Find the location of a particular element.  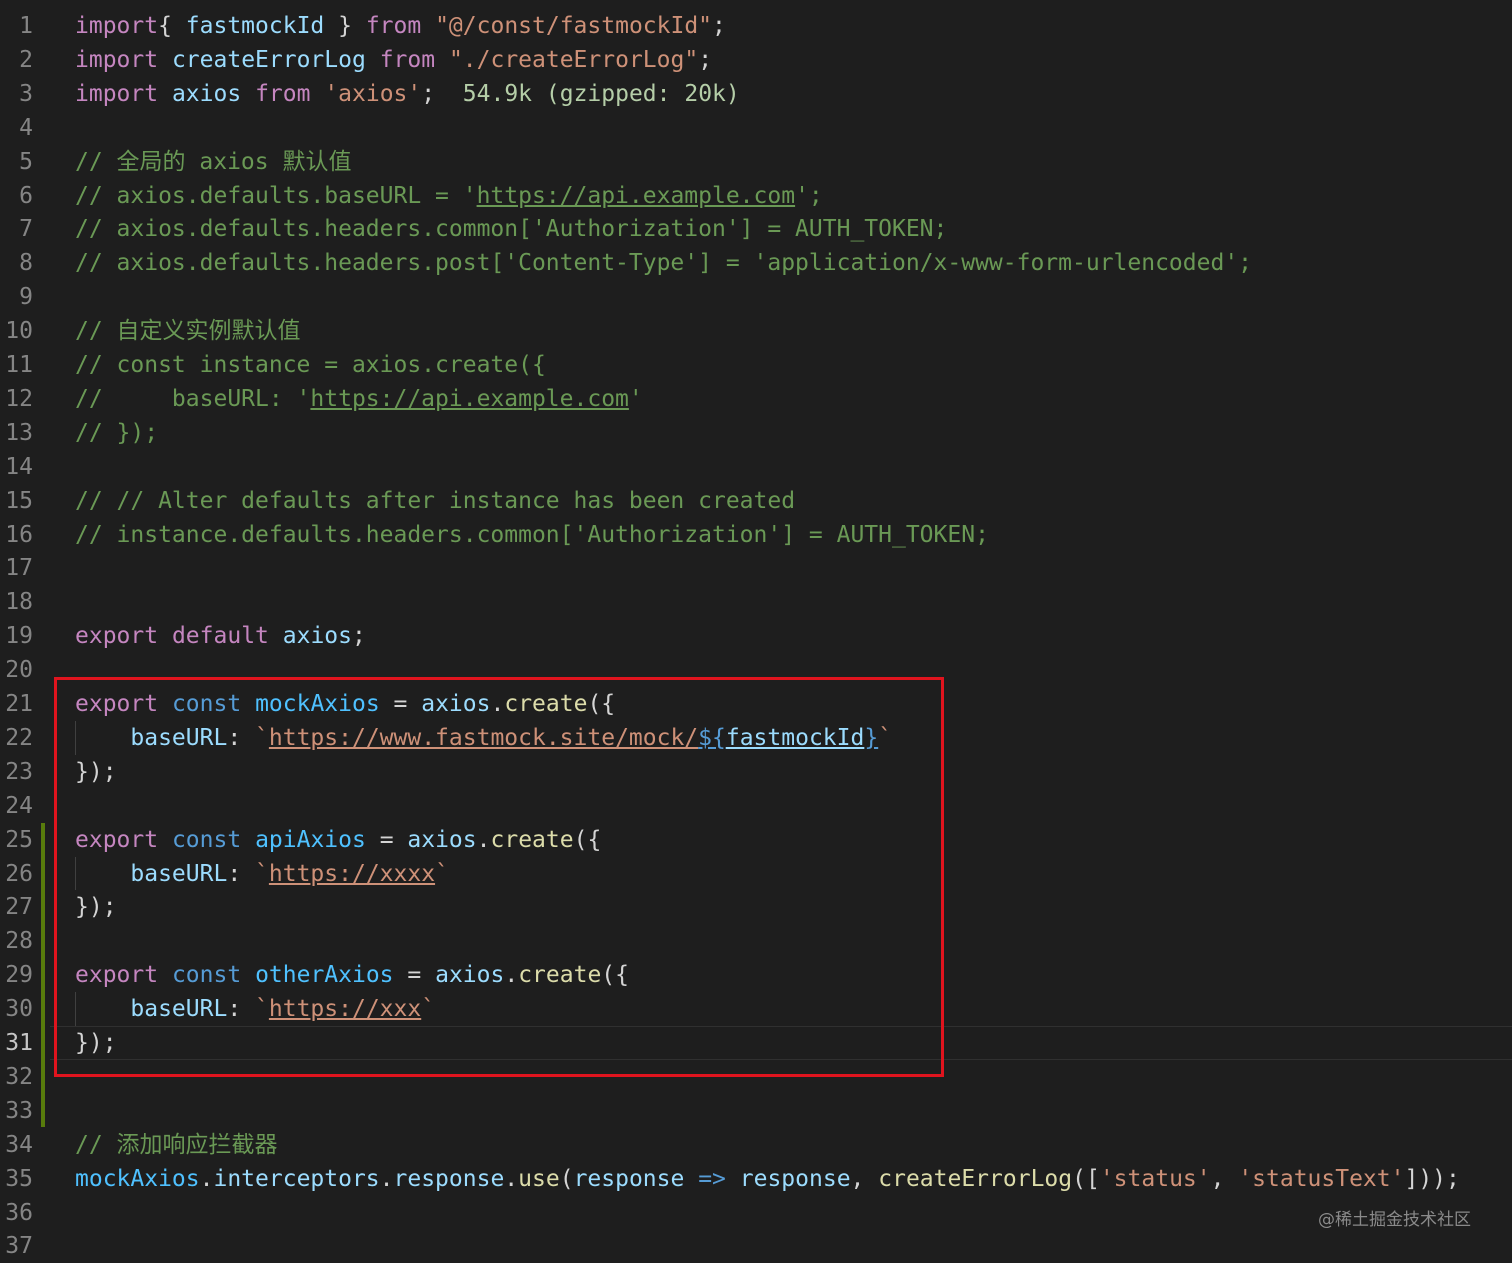

line-number: 9 is located at coordinates (26, 297).